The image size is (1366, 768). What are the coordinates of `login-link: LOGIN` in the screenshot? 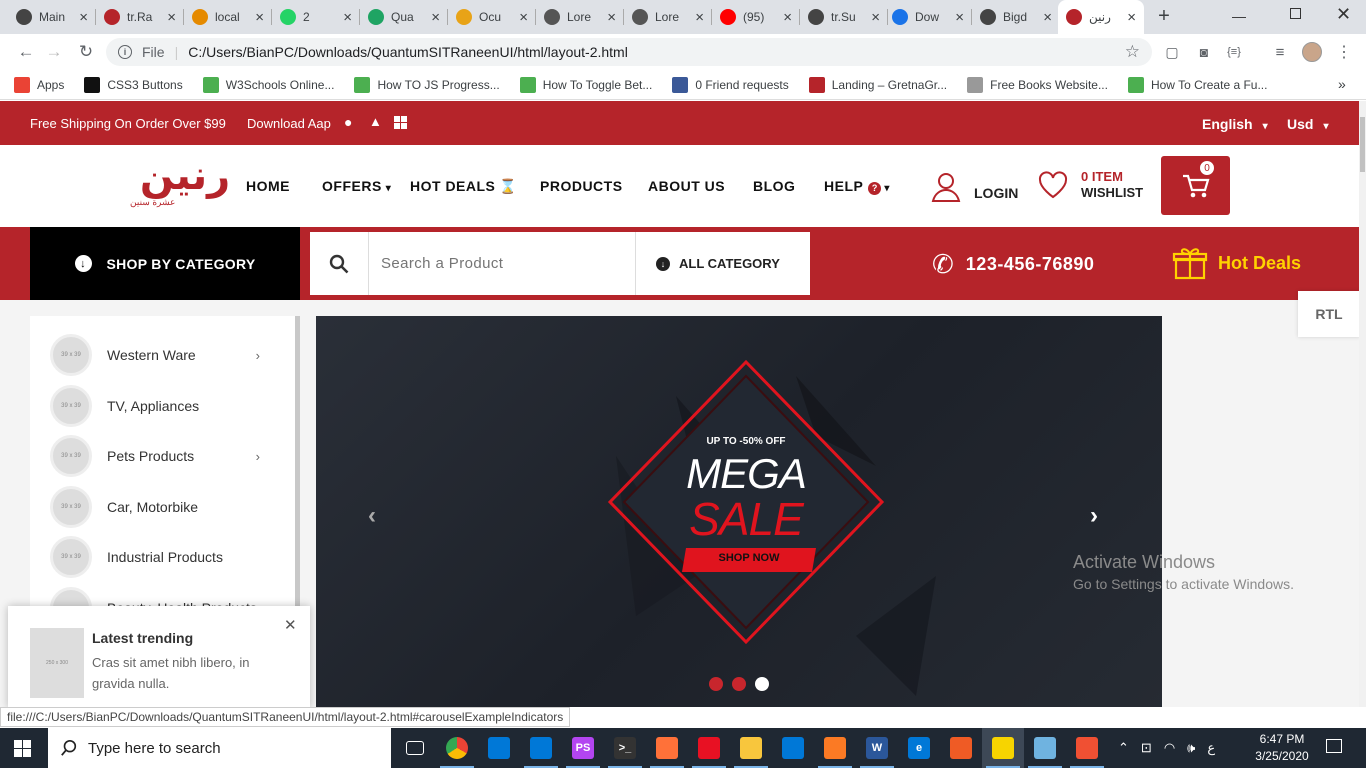 It's located at (974, 187).